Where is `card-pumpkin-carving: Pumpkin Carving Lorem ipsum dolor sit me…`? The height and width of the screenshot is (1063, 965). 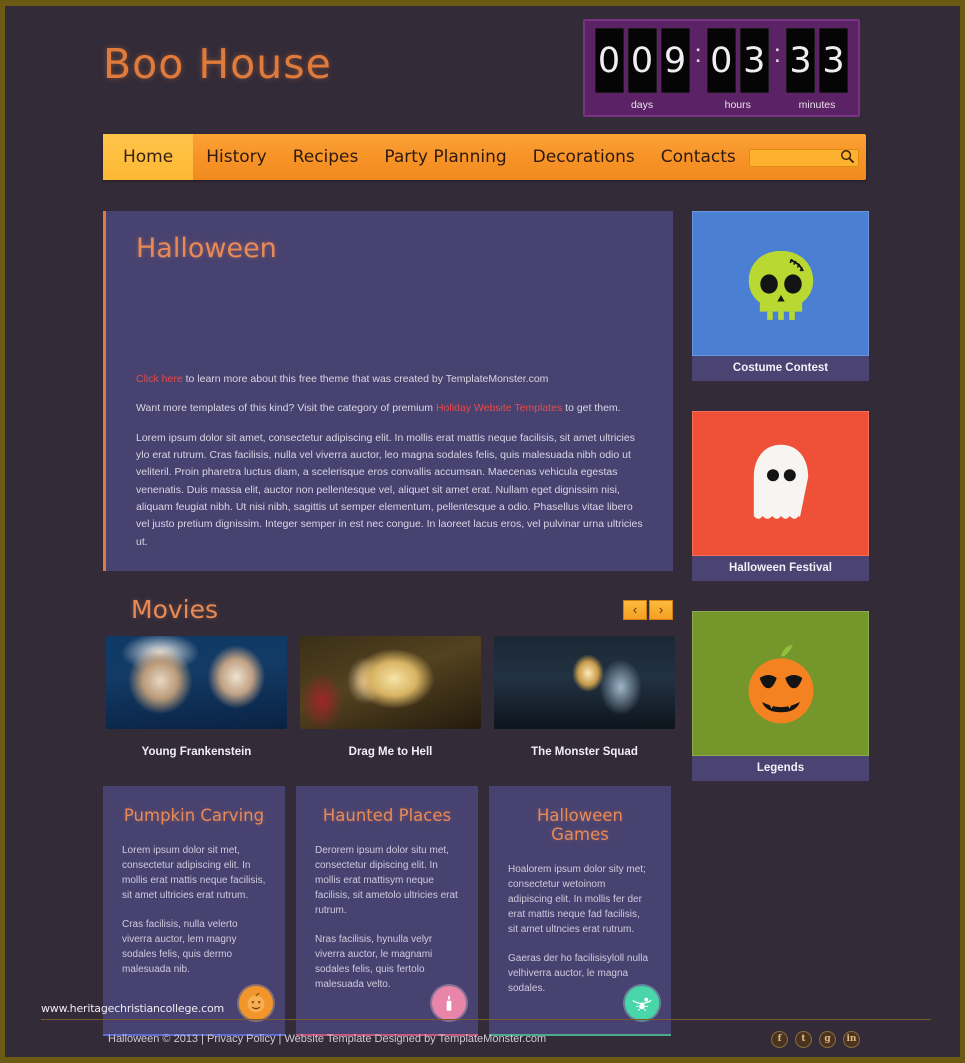 card-pumpkin-carving: Pumpkin Carving Lorem ipsum dolor sit me… is located at coordinates (194, 911).